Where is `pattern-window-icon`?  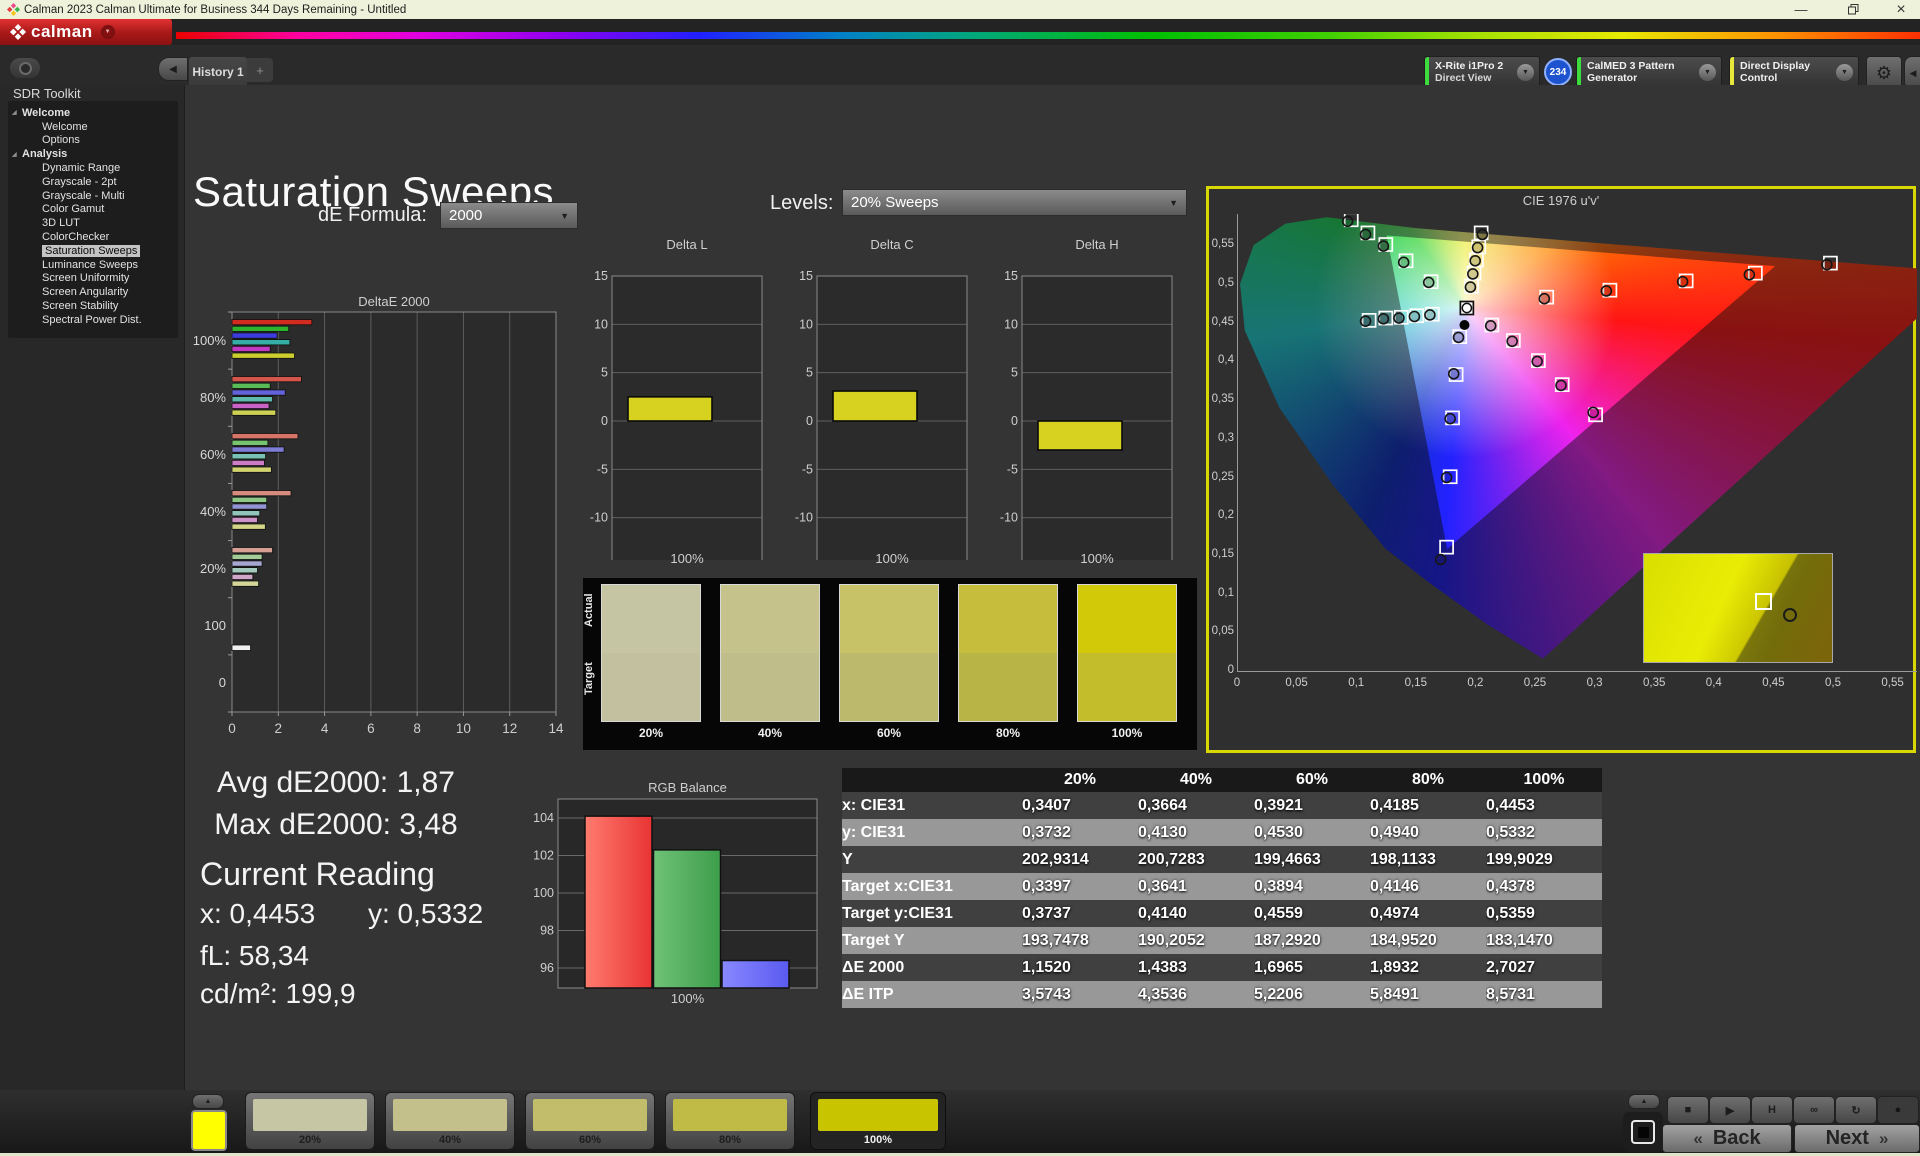
pattern-window-icon is located at coordinates (1643, 1132).